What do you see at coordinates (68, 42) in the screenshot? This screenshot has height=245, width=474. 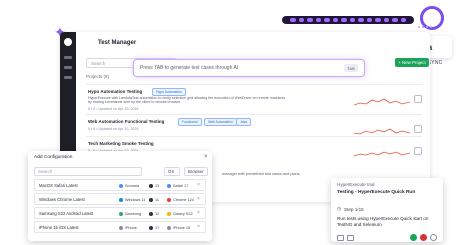 I see `app-logo-icon` at bounding box center [68, 42].